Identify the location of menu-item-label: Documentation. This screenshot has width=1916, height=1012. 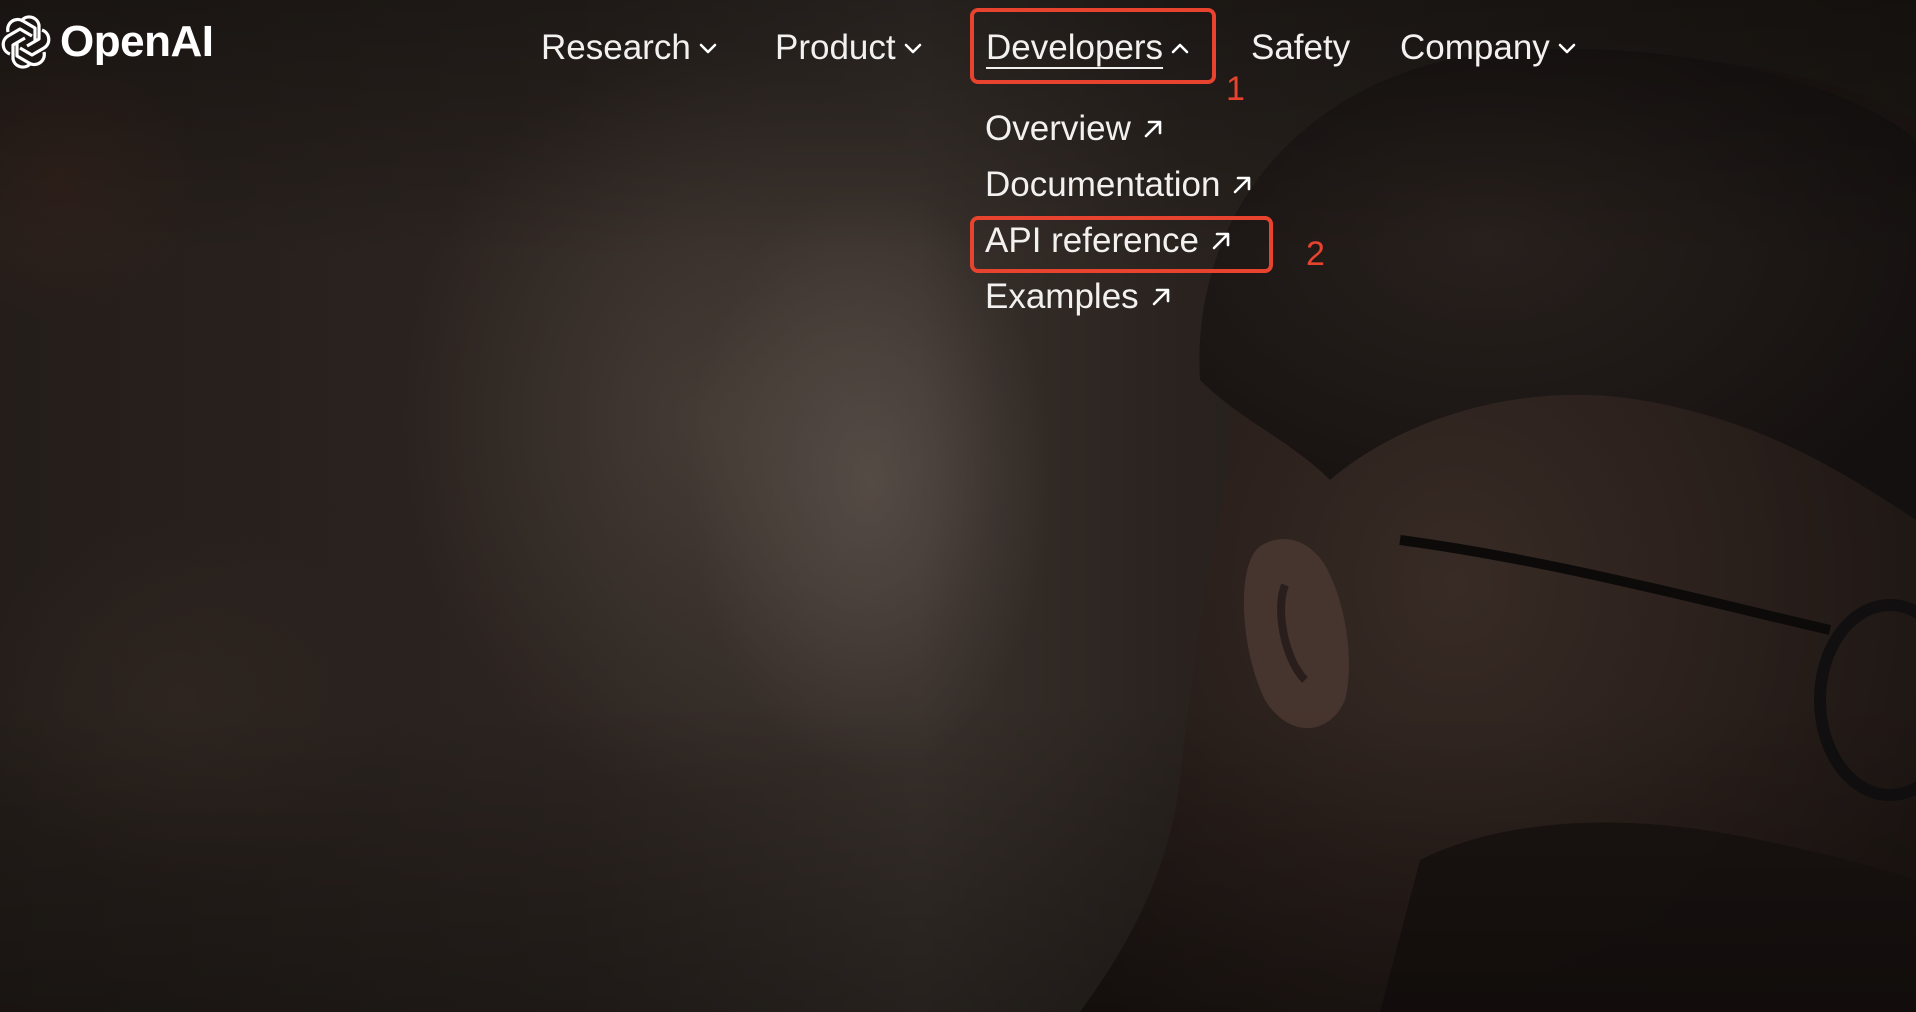
(1103, 184).